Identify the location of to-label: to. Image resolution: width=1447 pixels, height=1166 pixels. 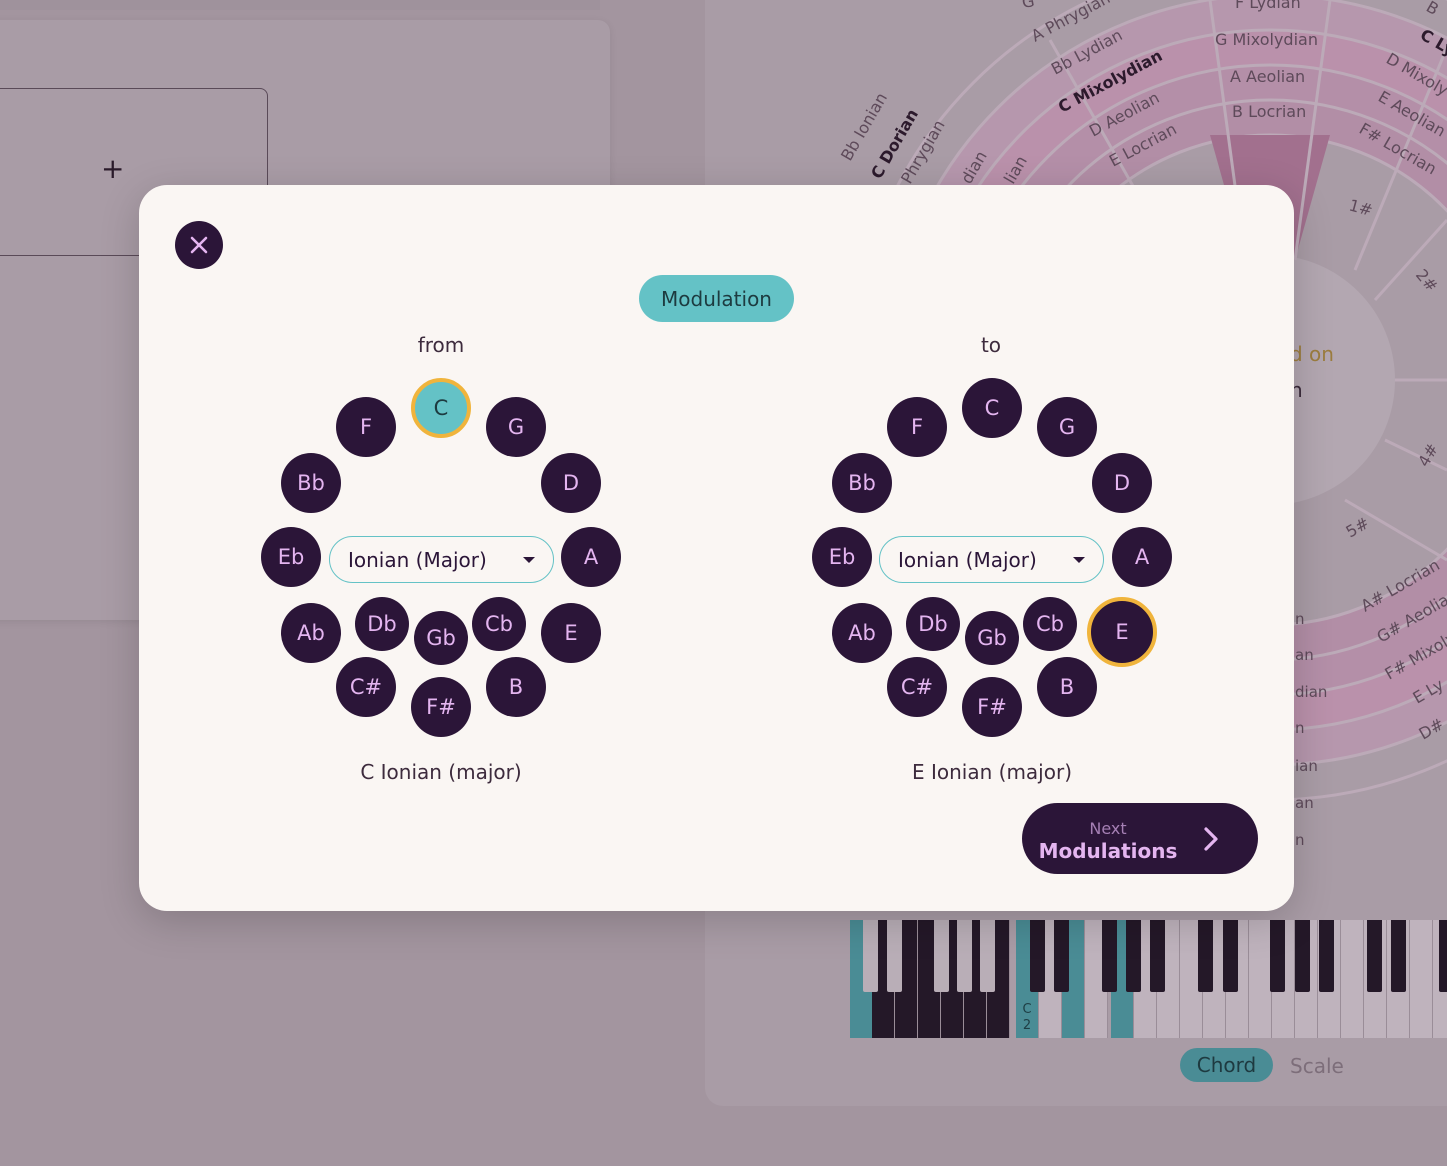
(991, 345).